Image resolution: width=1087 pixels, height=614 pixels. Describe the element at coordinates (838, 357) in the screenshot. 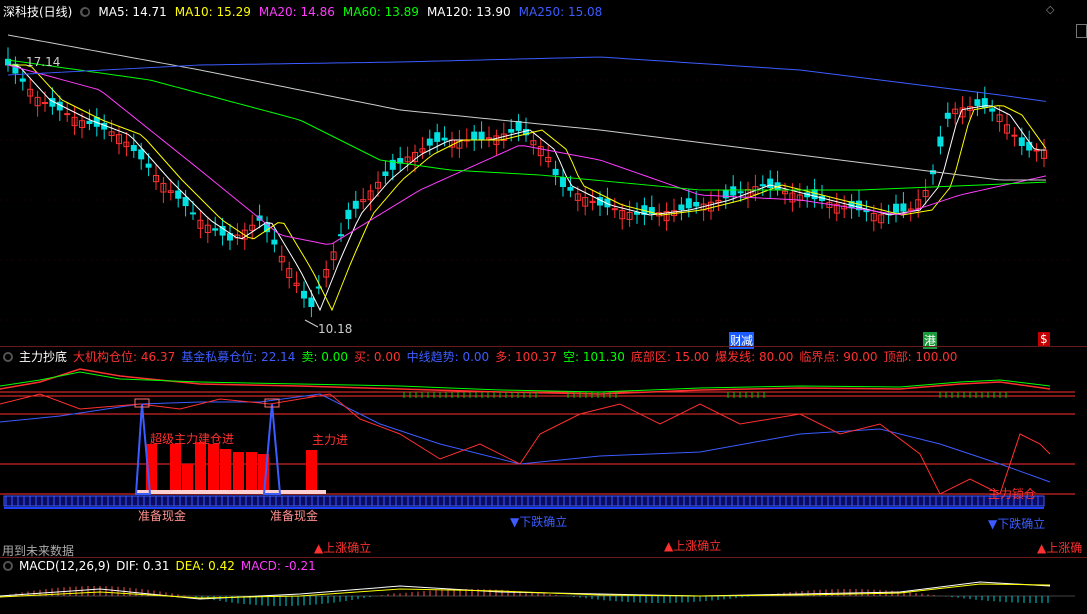

I see `ind-val-9: 临界点: 90.00` at that location.